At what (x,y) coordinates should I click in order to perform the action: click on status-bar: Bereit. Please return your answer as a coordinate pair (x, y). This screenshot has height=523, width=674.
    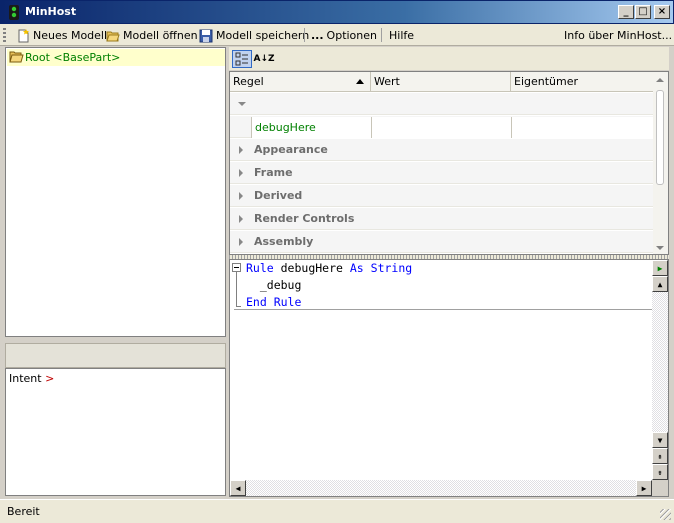
    Looking at the image, I should click on (337, 511).